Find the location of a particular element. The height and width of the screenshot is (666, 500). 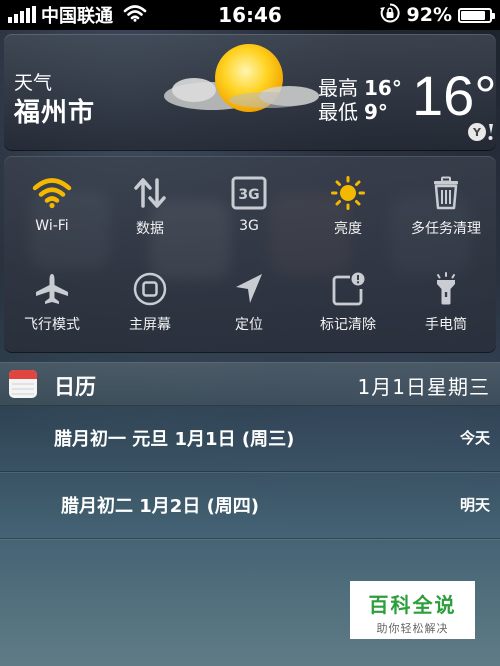

data-arrows-icon is located at coordinates (150, 193).